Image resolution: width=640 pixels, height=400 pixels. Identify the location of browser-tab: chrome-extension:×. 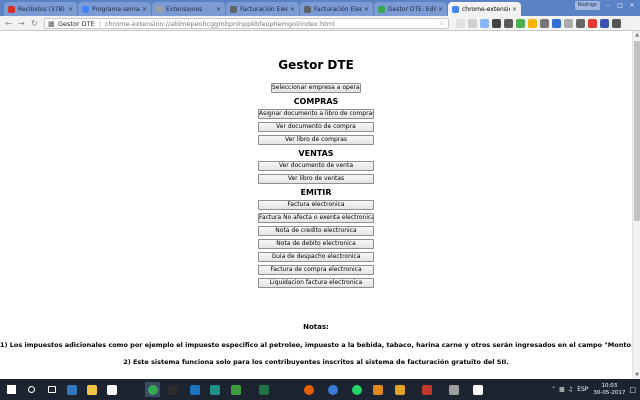
(484, 9).